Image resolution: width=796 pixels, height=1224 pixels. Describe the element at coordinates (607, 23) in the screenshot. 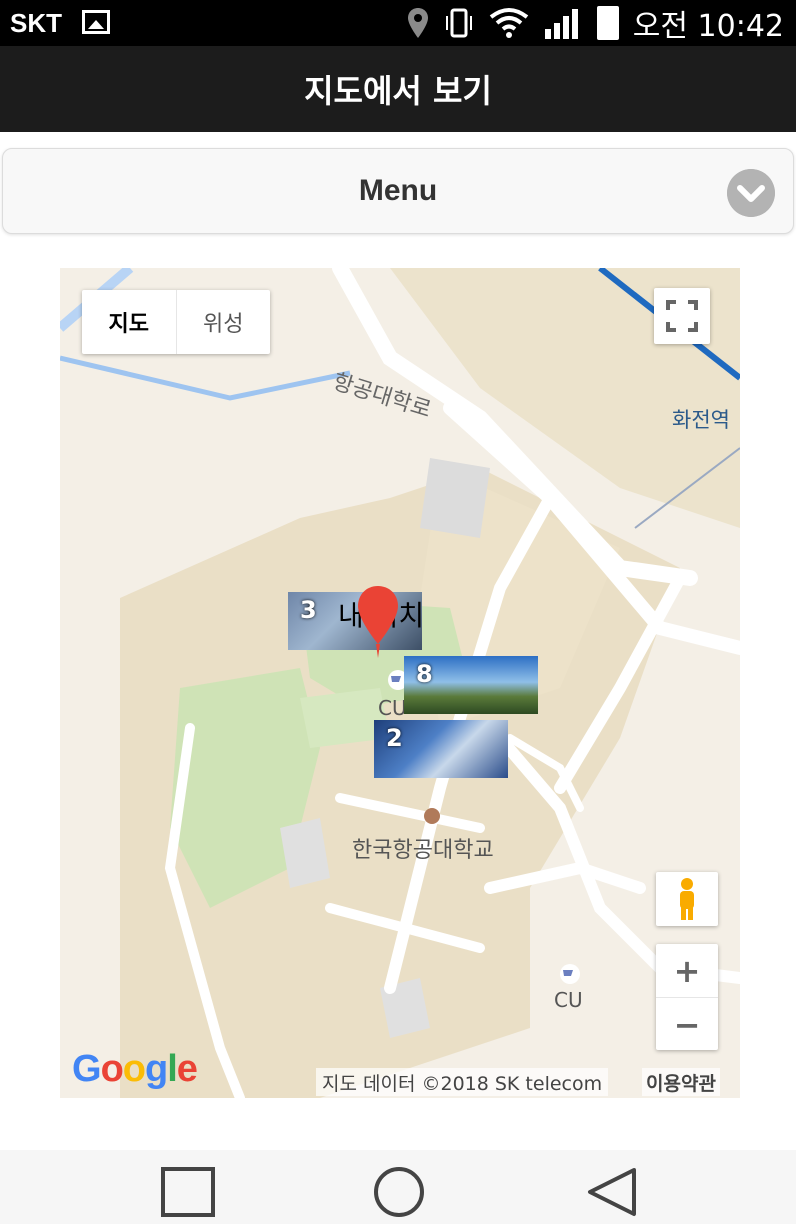

I see `battery-icon` at that location.